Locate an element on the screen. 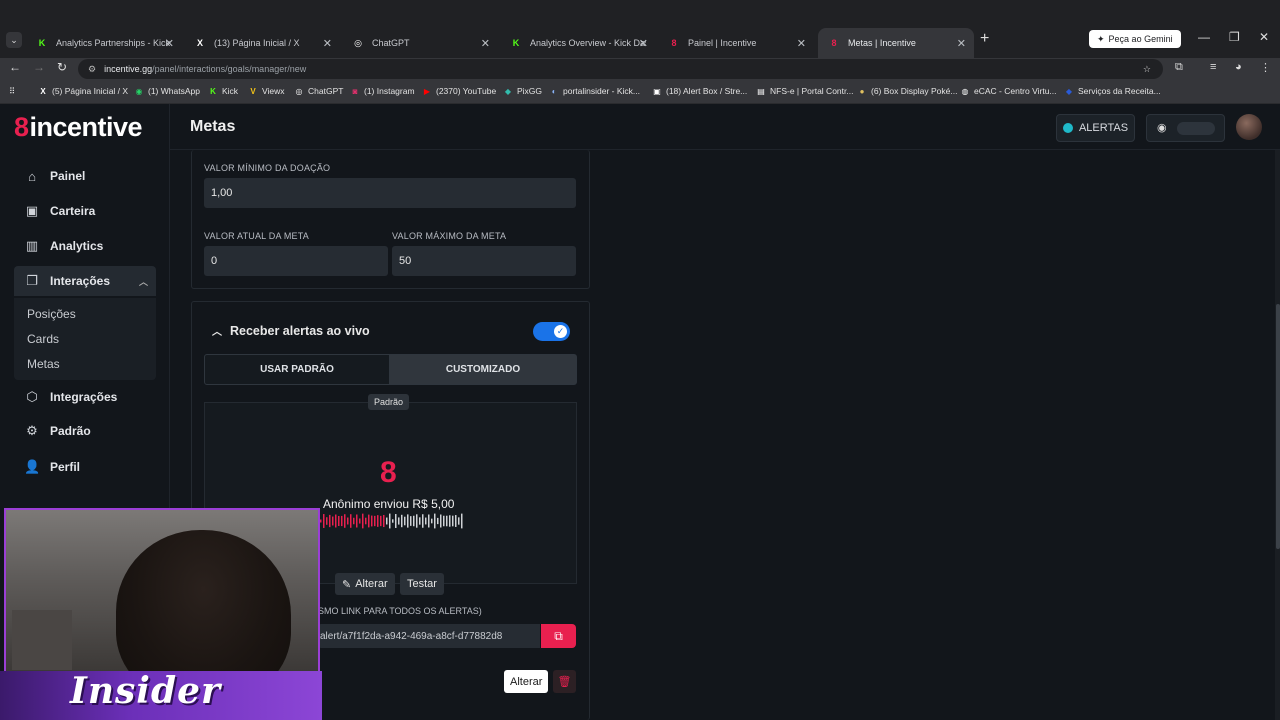 Image resolution: width=1280 pixels, height=720 pixels. bookmark-whatsapp: ◉ (1) WhatsApp is located at coordinates (167, 91).